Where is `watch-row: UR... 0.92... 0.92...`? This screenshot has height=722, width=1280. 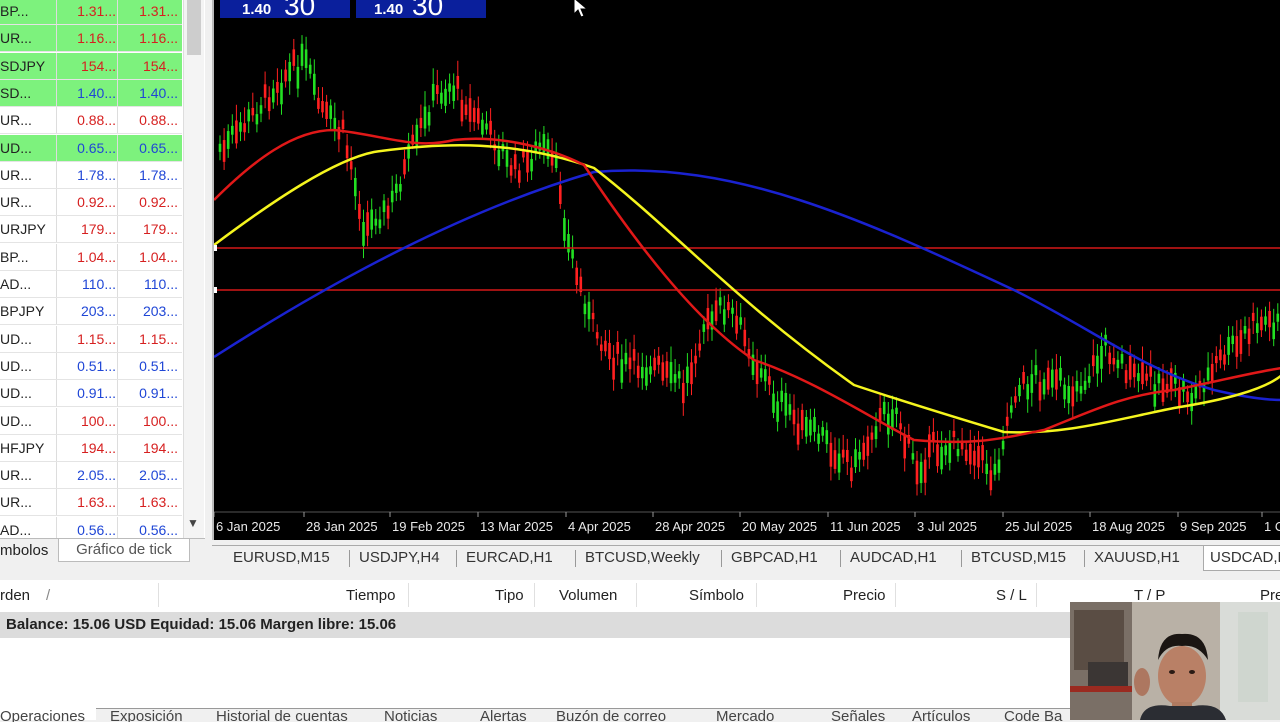
watch-row: UR... 0.92... 0.92... is located at coordinates (91, 203).